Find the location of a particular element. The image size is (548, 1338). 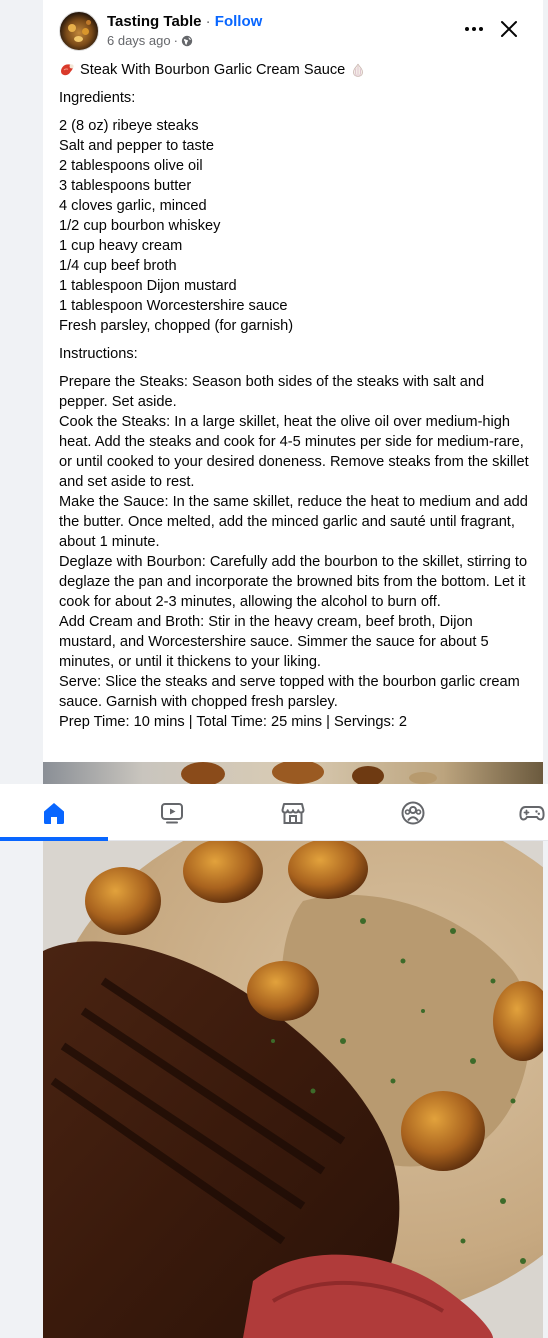

post-title-line: Steak With Bourbon Garlic Cream Sauce is located at coordinates (294, 70).